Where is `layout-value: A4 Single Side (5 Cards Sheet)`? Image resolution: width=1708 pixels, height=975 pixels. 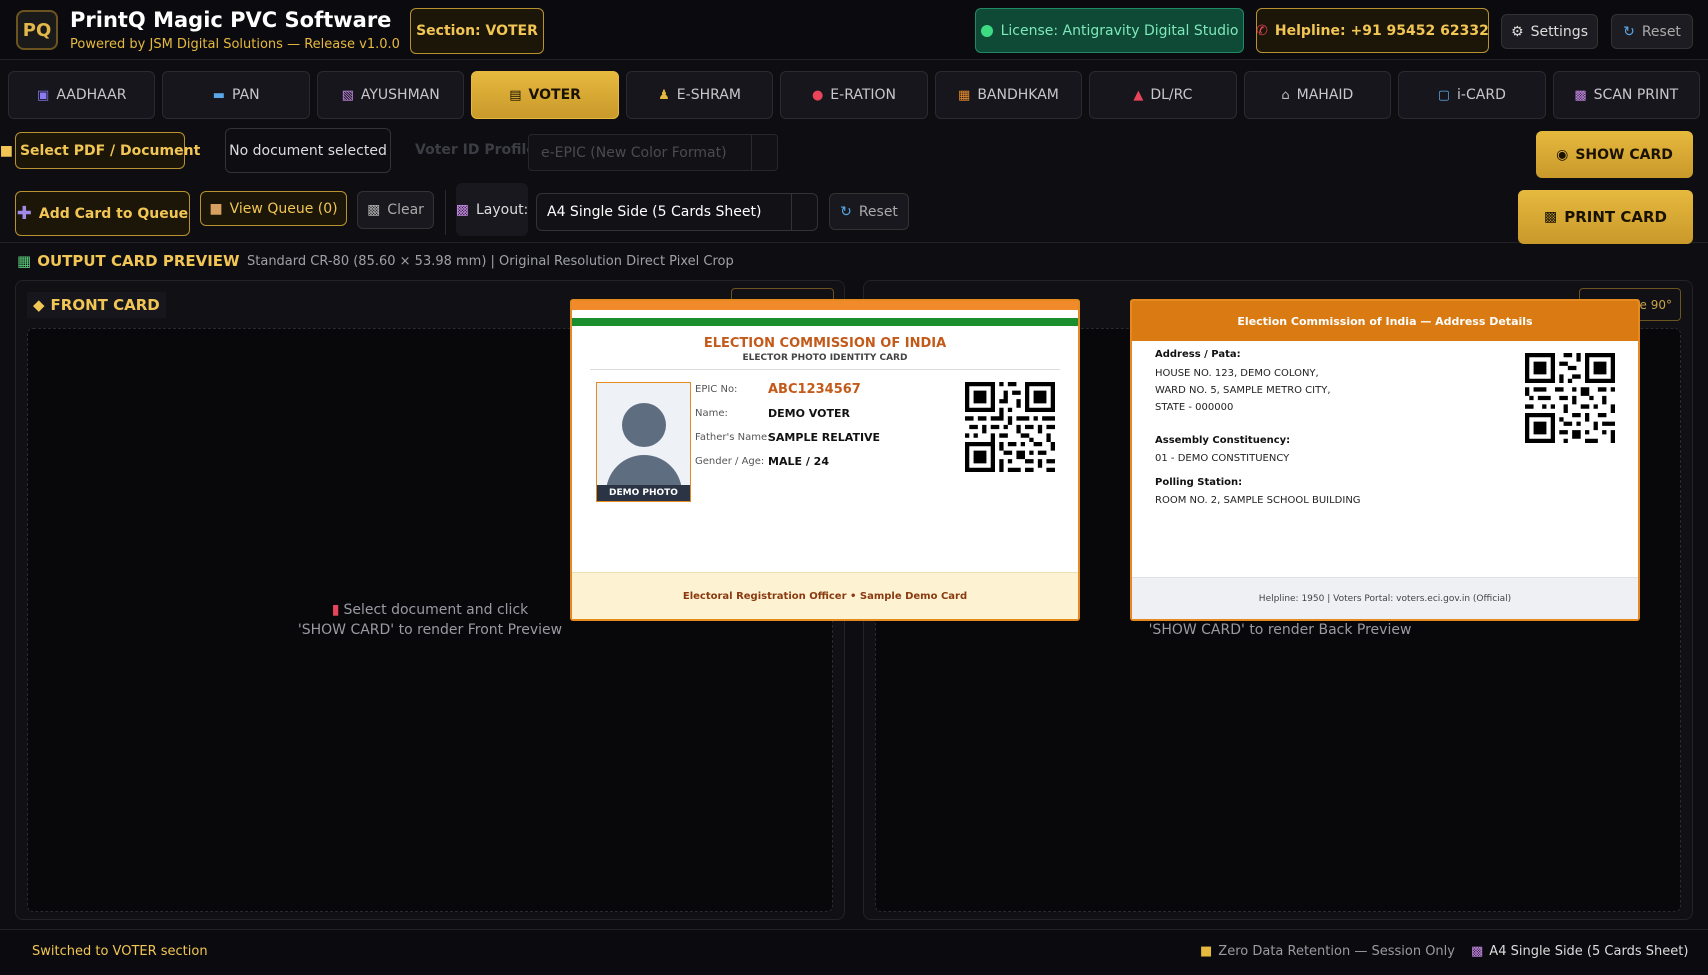
layout-value: A4 Single Side (5 Cards Sheet) is located at coordinates (654, 212).